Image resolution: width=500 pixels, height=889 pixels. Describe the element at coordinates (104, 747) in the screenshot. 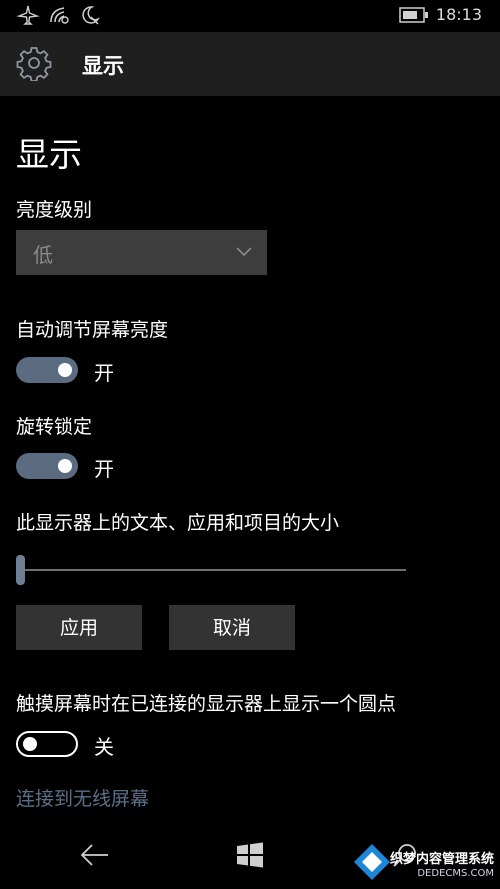

I see `touch-dot-state: 关` at that location.